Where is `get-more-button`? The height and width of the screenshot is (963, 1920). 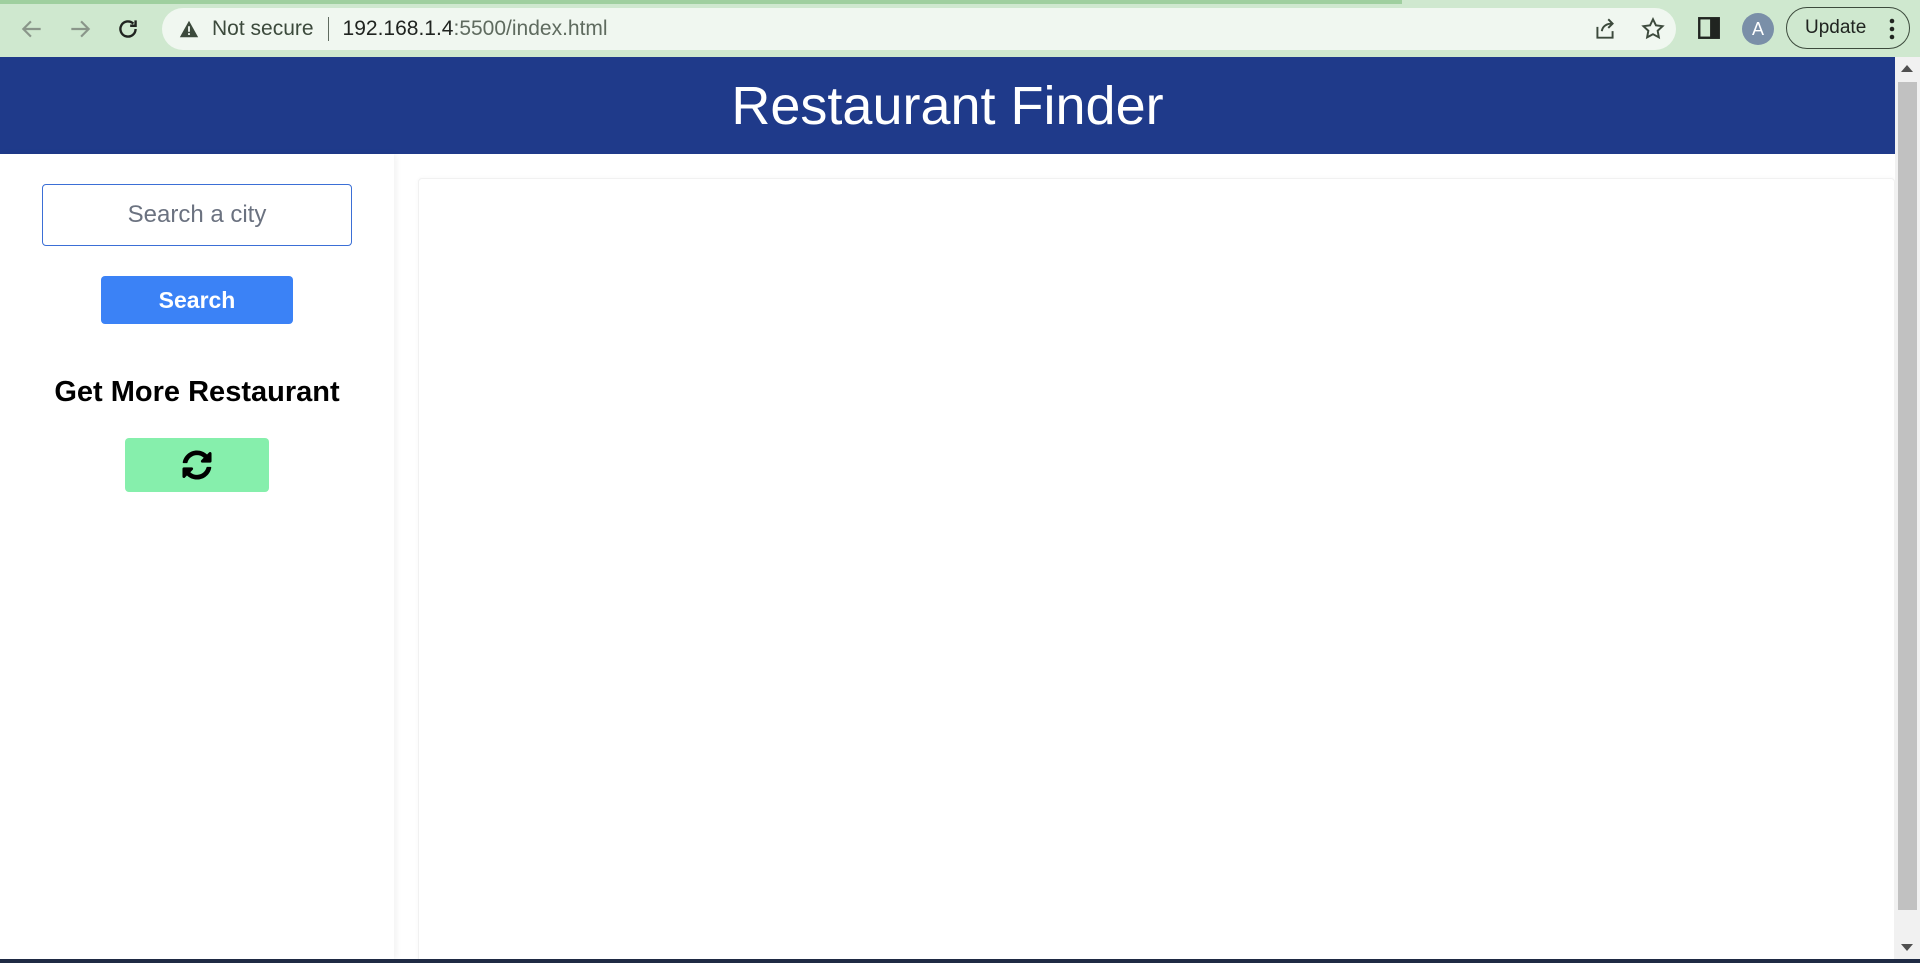
get-more-button is located at coordinates (197, 465).